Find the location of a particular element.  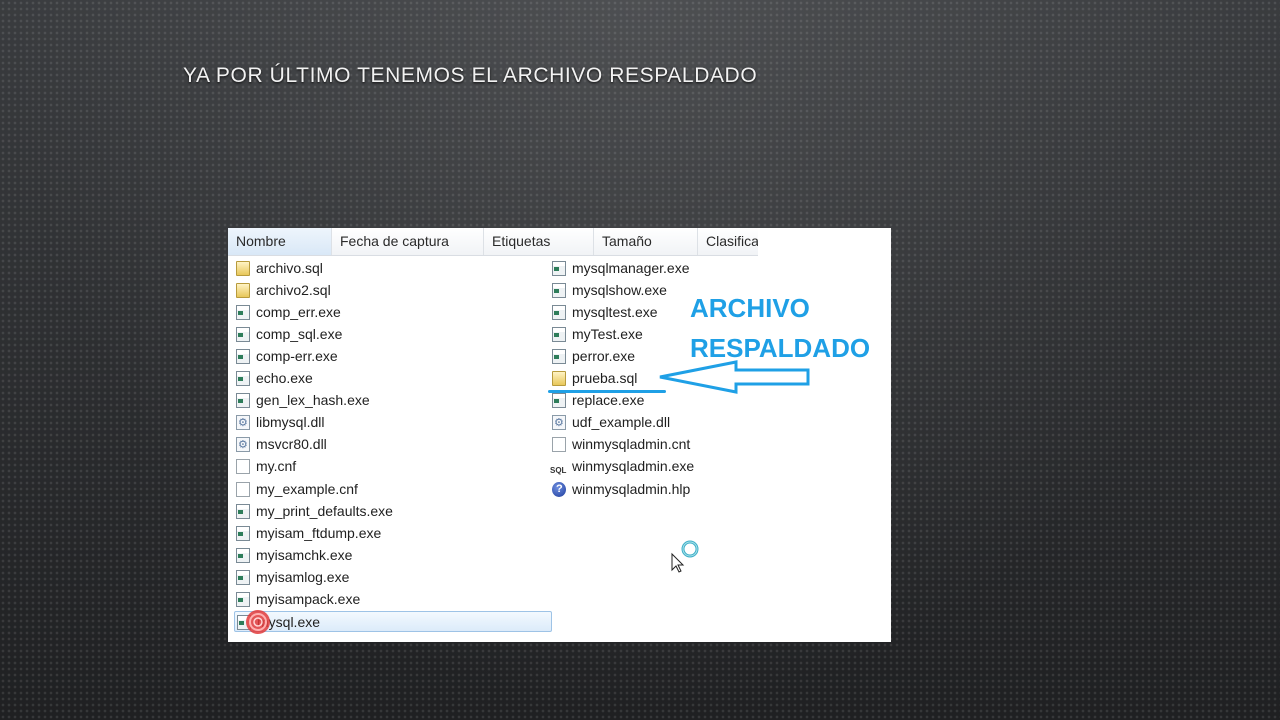

file-name: winmysqladmin.hlp is located at coordinates (631, 489).